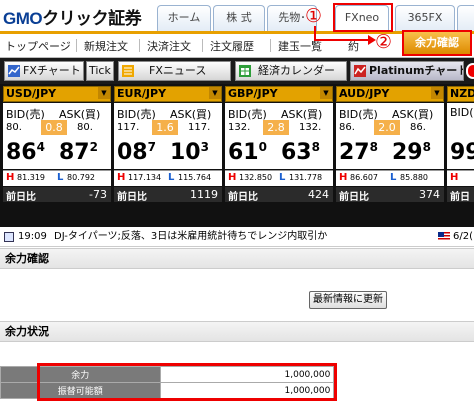 The width and height of the screenshot is (474, 404). Describe the element at coordinates (462, 112) in the screenshot. I see `bid-label: BID(` at that location.